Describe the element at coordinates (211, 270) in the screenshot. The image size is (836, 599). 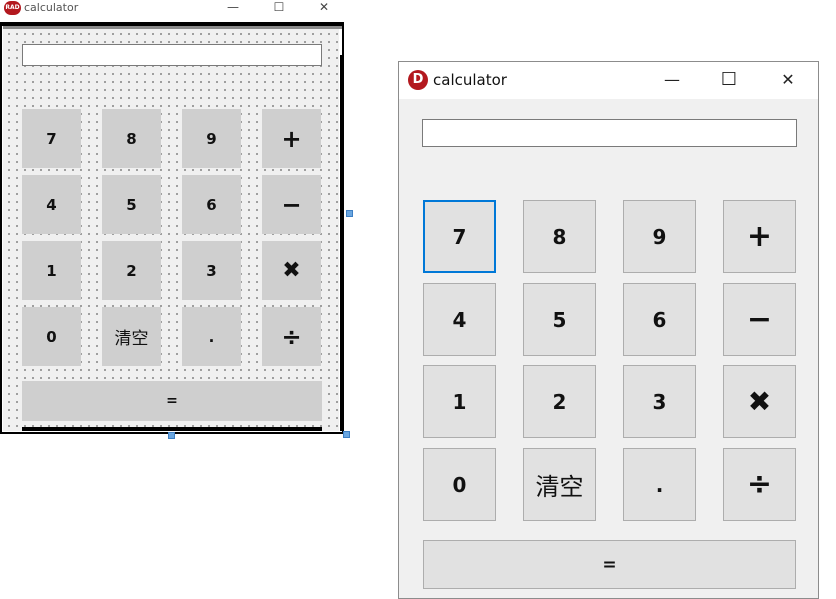
I see `designer-button-3: 3` at that location.